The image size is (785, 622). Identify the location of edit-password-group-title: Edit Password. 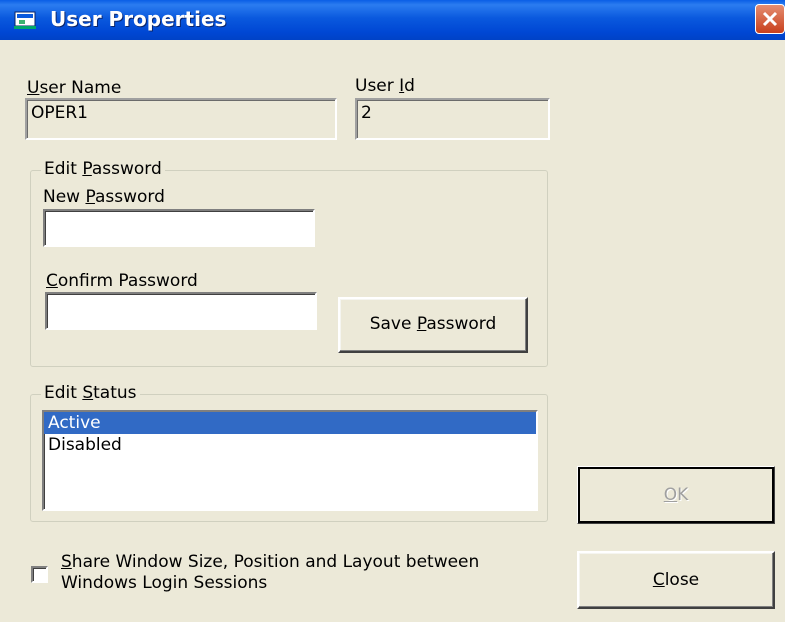
(103, 169).